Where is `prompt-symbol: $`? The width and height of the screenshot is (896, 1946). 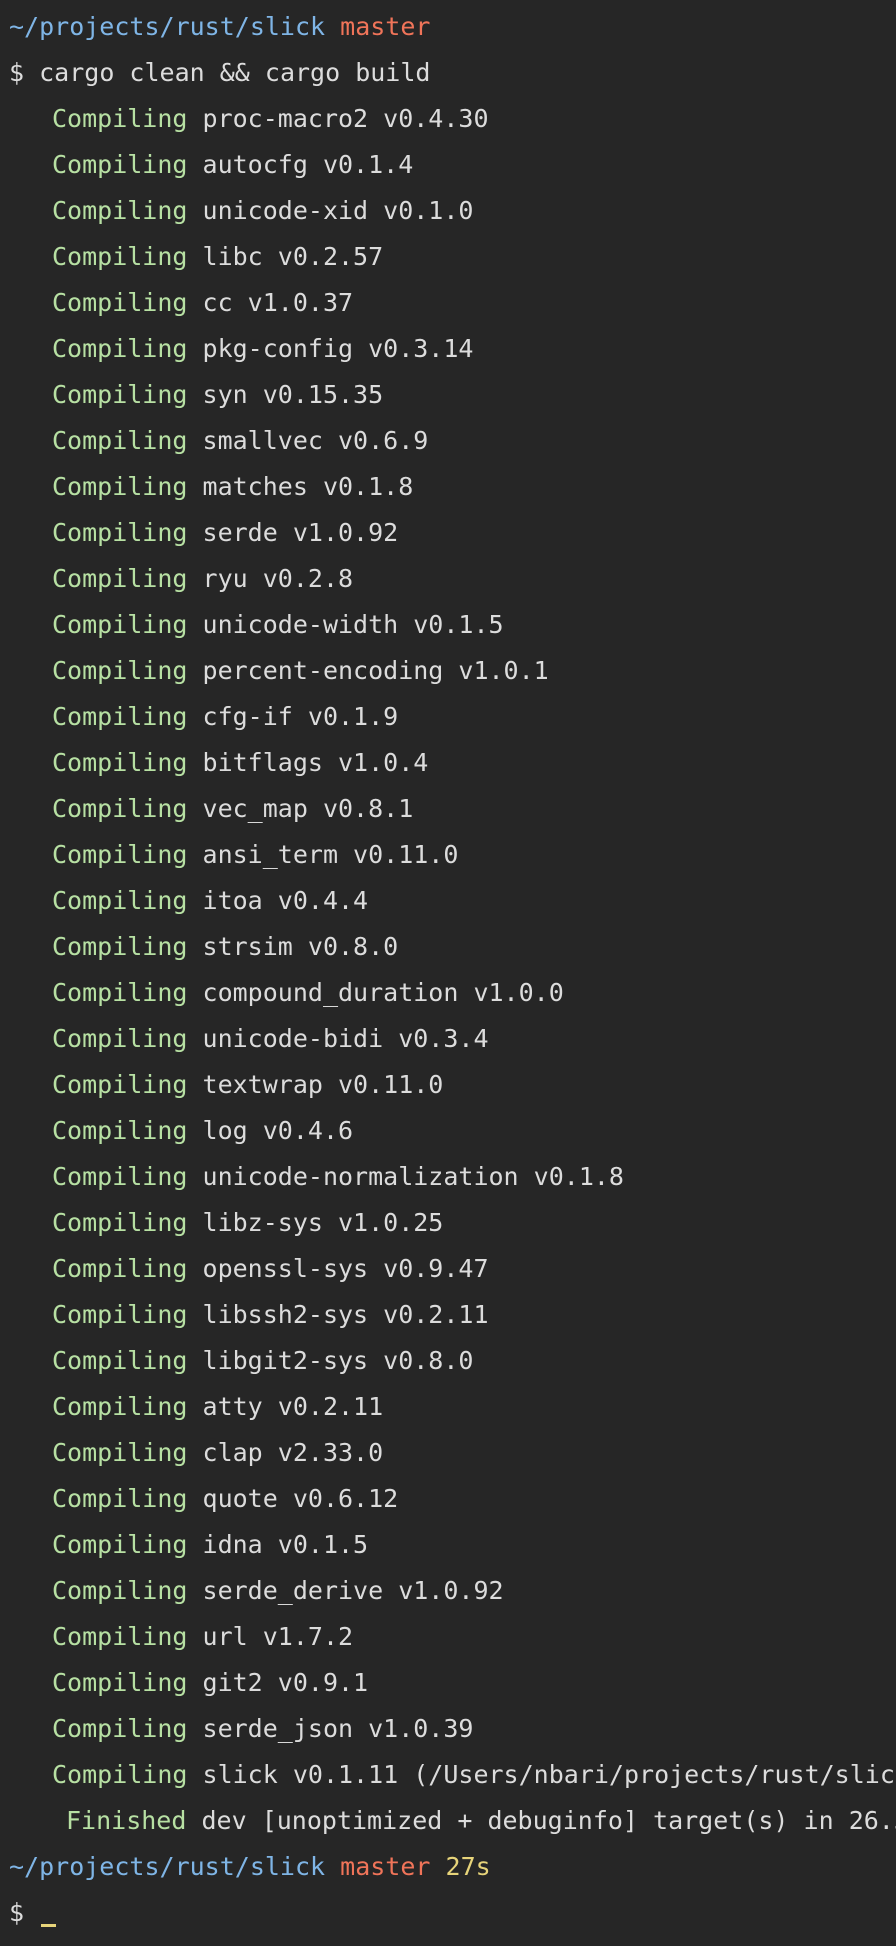 prompt-symbol: $ is located at coordinates (17, 72).